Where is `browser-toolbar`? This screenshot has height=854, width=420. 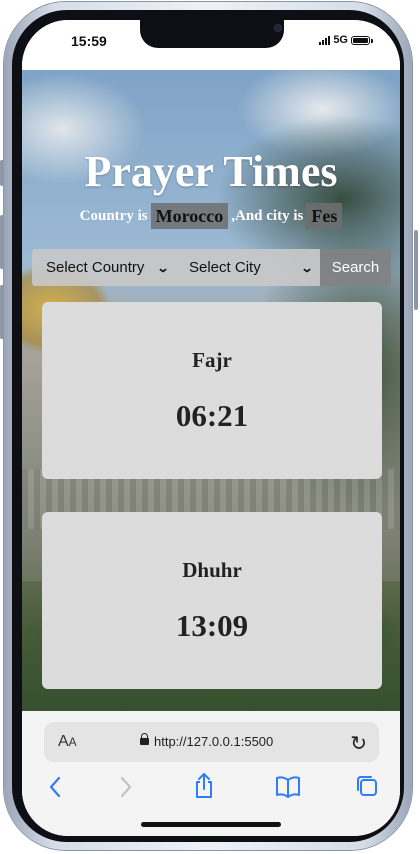
browser-toolbar is located at coordinates (211, 791).